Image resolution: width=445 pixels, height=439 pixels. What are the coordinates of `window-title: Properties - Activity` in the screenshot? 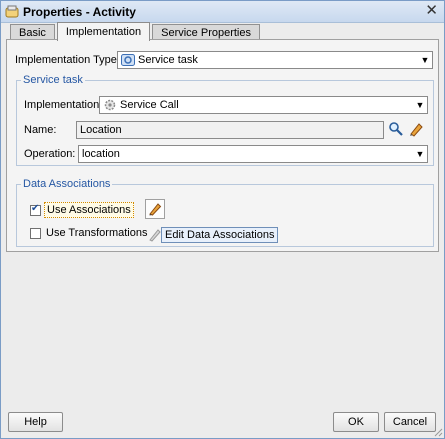 It's located at (79, 11).